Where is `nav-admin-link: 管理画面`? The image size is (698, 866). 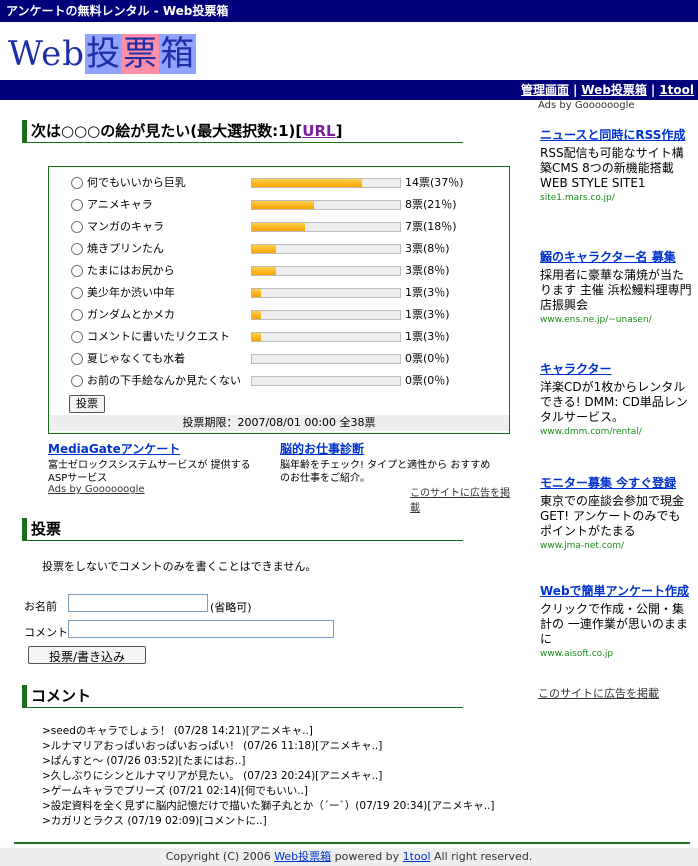 nav-admin-link: 管理画面 is located at coordinates (545, 90).